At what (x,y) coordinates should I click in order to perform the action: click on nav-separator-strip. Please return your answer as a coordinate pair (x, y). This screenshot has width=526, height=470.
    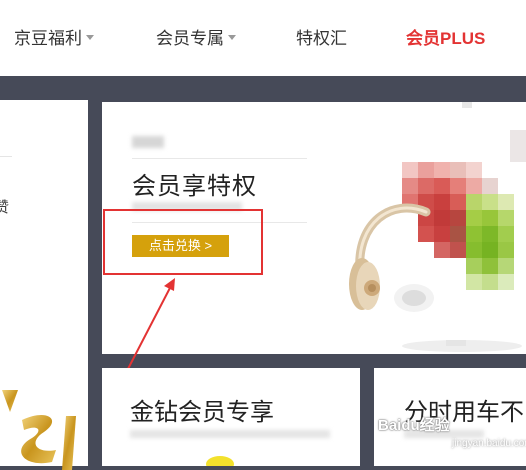
    Looking at the image, I should click on (263, 88).